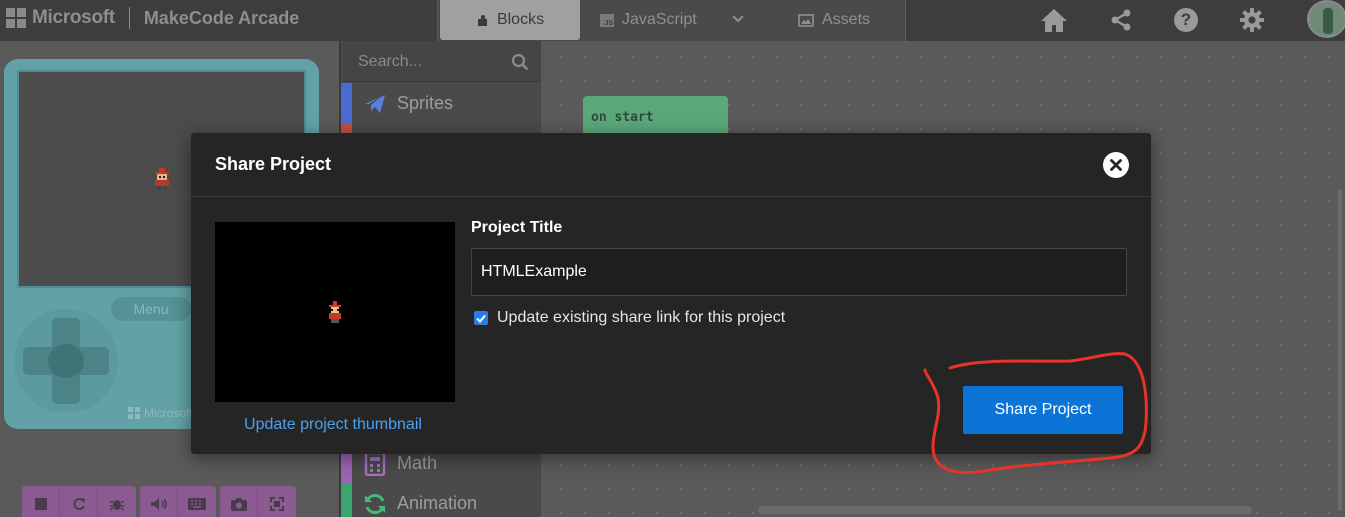 Image resolution: width=1345 pixels, height=517 pixels. What do you see at coordinates (517, 227) in the screenshot?
I see `project-title-label: Project Title` at bounding box center [517, 227].